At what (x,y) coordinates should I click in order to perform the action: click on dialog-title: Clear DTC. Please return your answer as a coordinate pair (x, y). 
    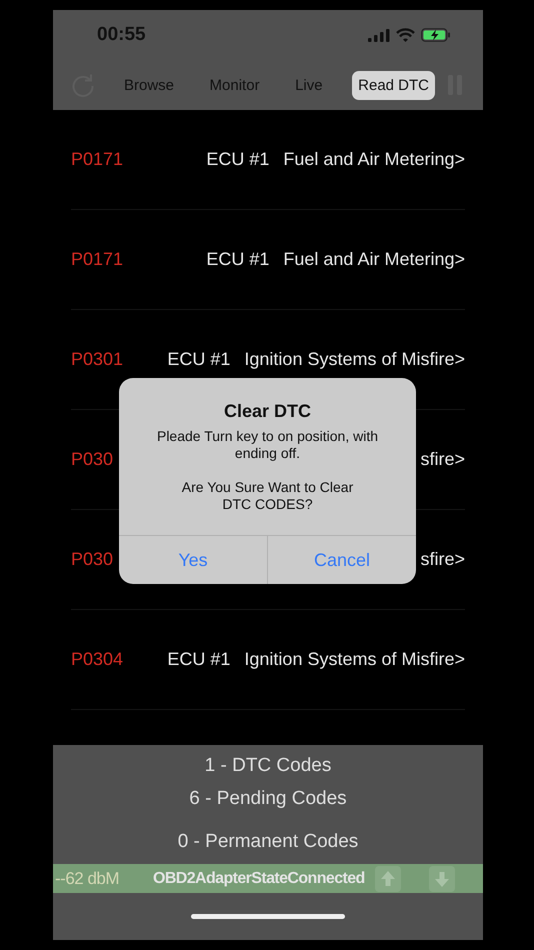
    Looking at the image, I should click on (268, 411).